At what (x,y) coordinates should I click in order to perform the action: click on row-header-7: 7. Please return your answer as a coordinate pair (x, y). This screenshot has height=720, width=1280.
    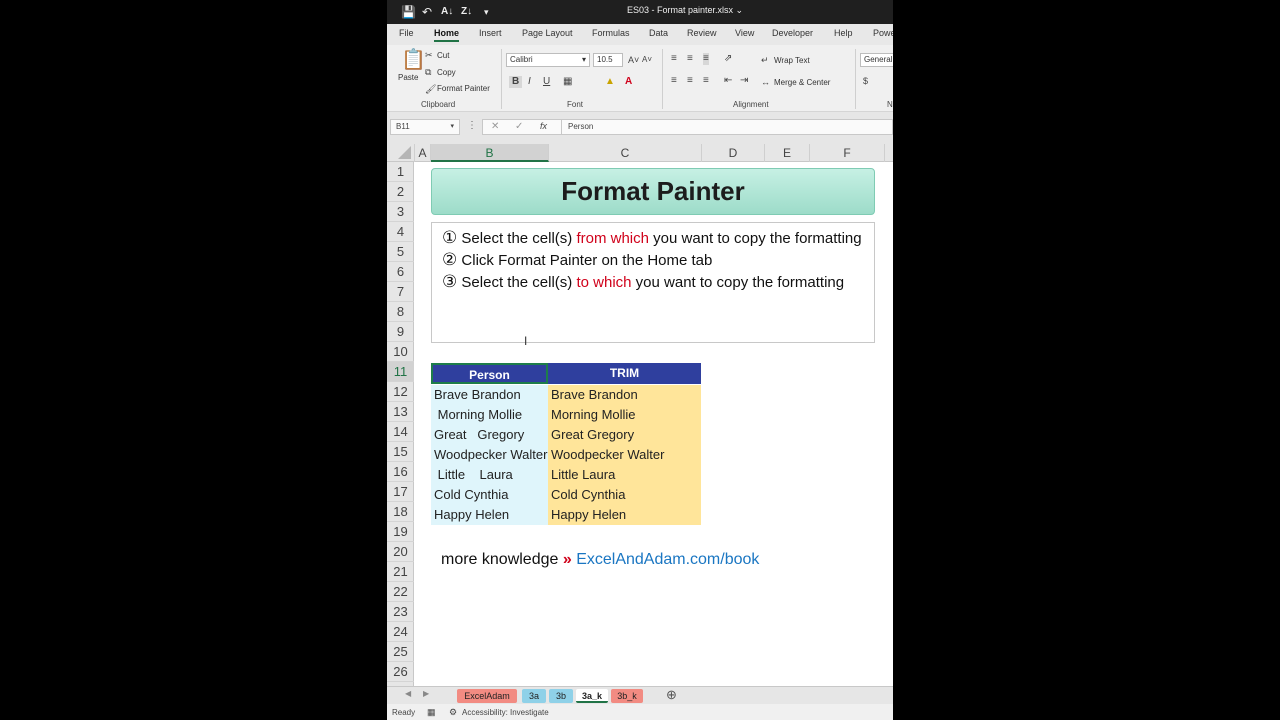
    Looking at the image, I should click on (400, 292).